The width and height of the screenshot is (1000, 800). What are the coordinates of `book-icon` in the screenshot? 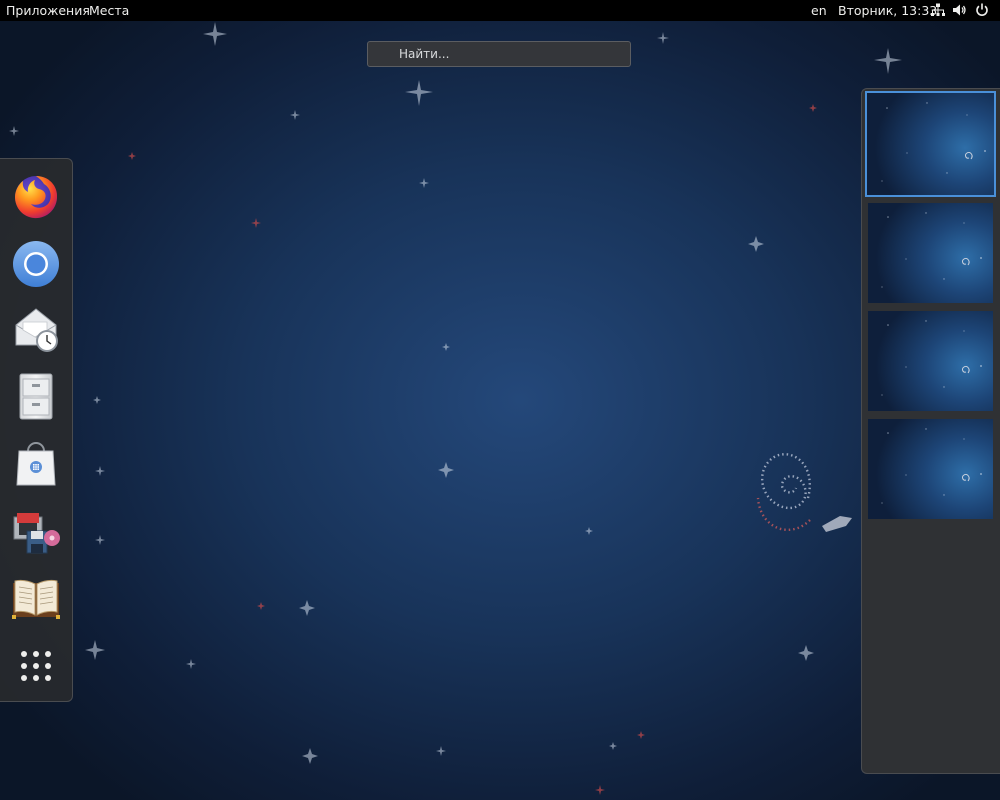 It's located at (36, 599).